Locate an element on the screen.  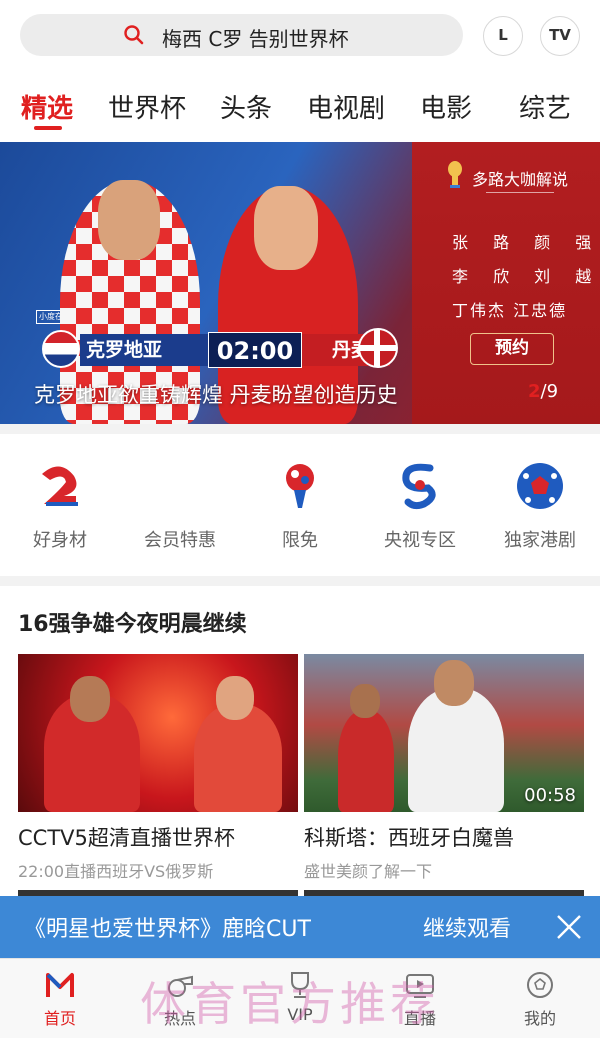
banner-caption: 克罗地亚欲重铸辉煌 丹麦盼望创造历史 is located at coordinates (216, 395).